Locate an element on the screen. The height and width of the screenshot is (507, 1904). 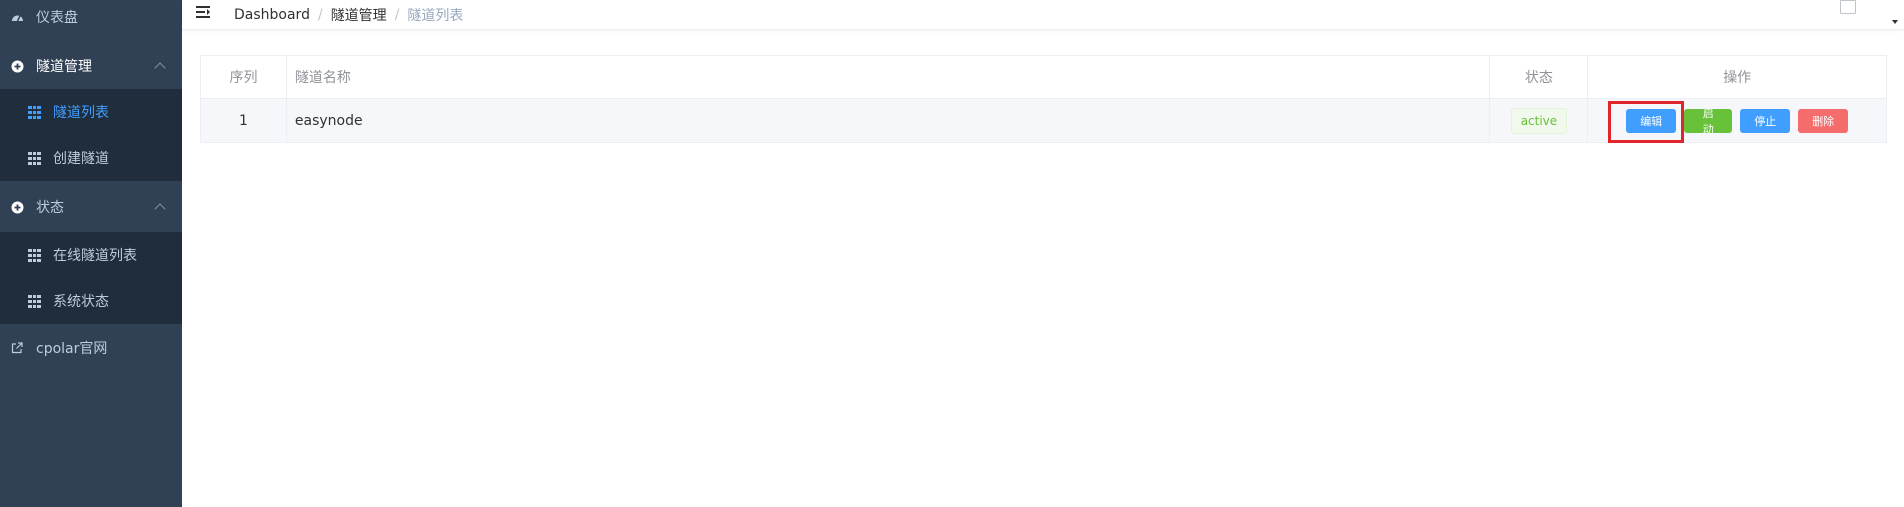
submenu-status: 在线隧道列表 系统状态 is located at coordinates (91, 278).